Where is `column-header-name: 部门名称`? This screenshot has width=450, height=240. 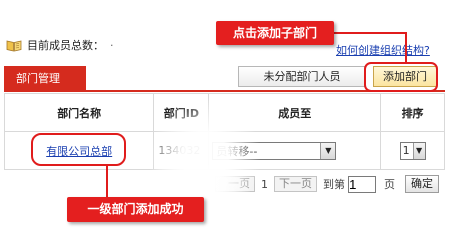
column-header-name: 部门名称 is located at coordinates (79, 112).